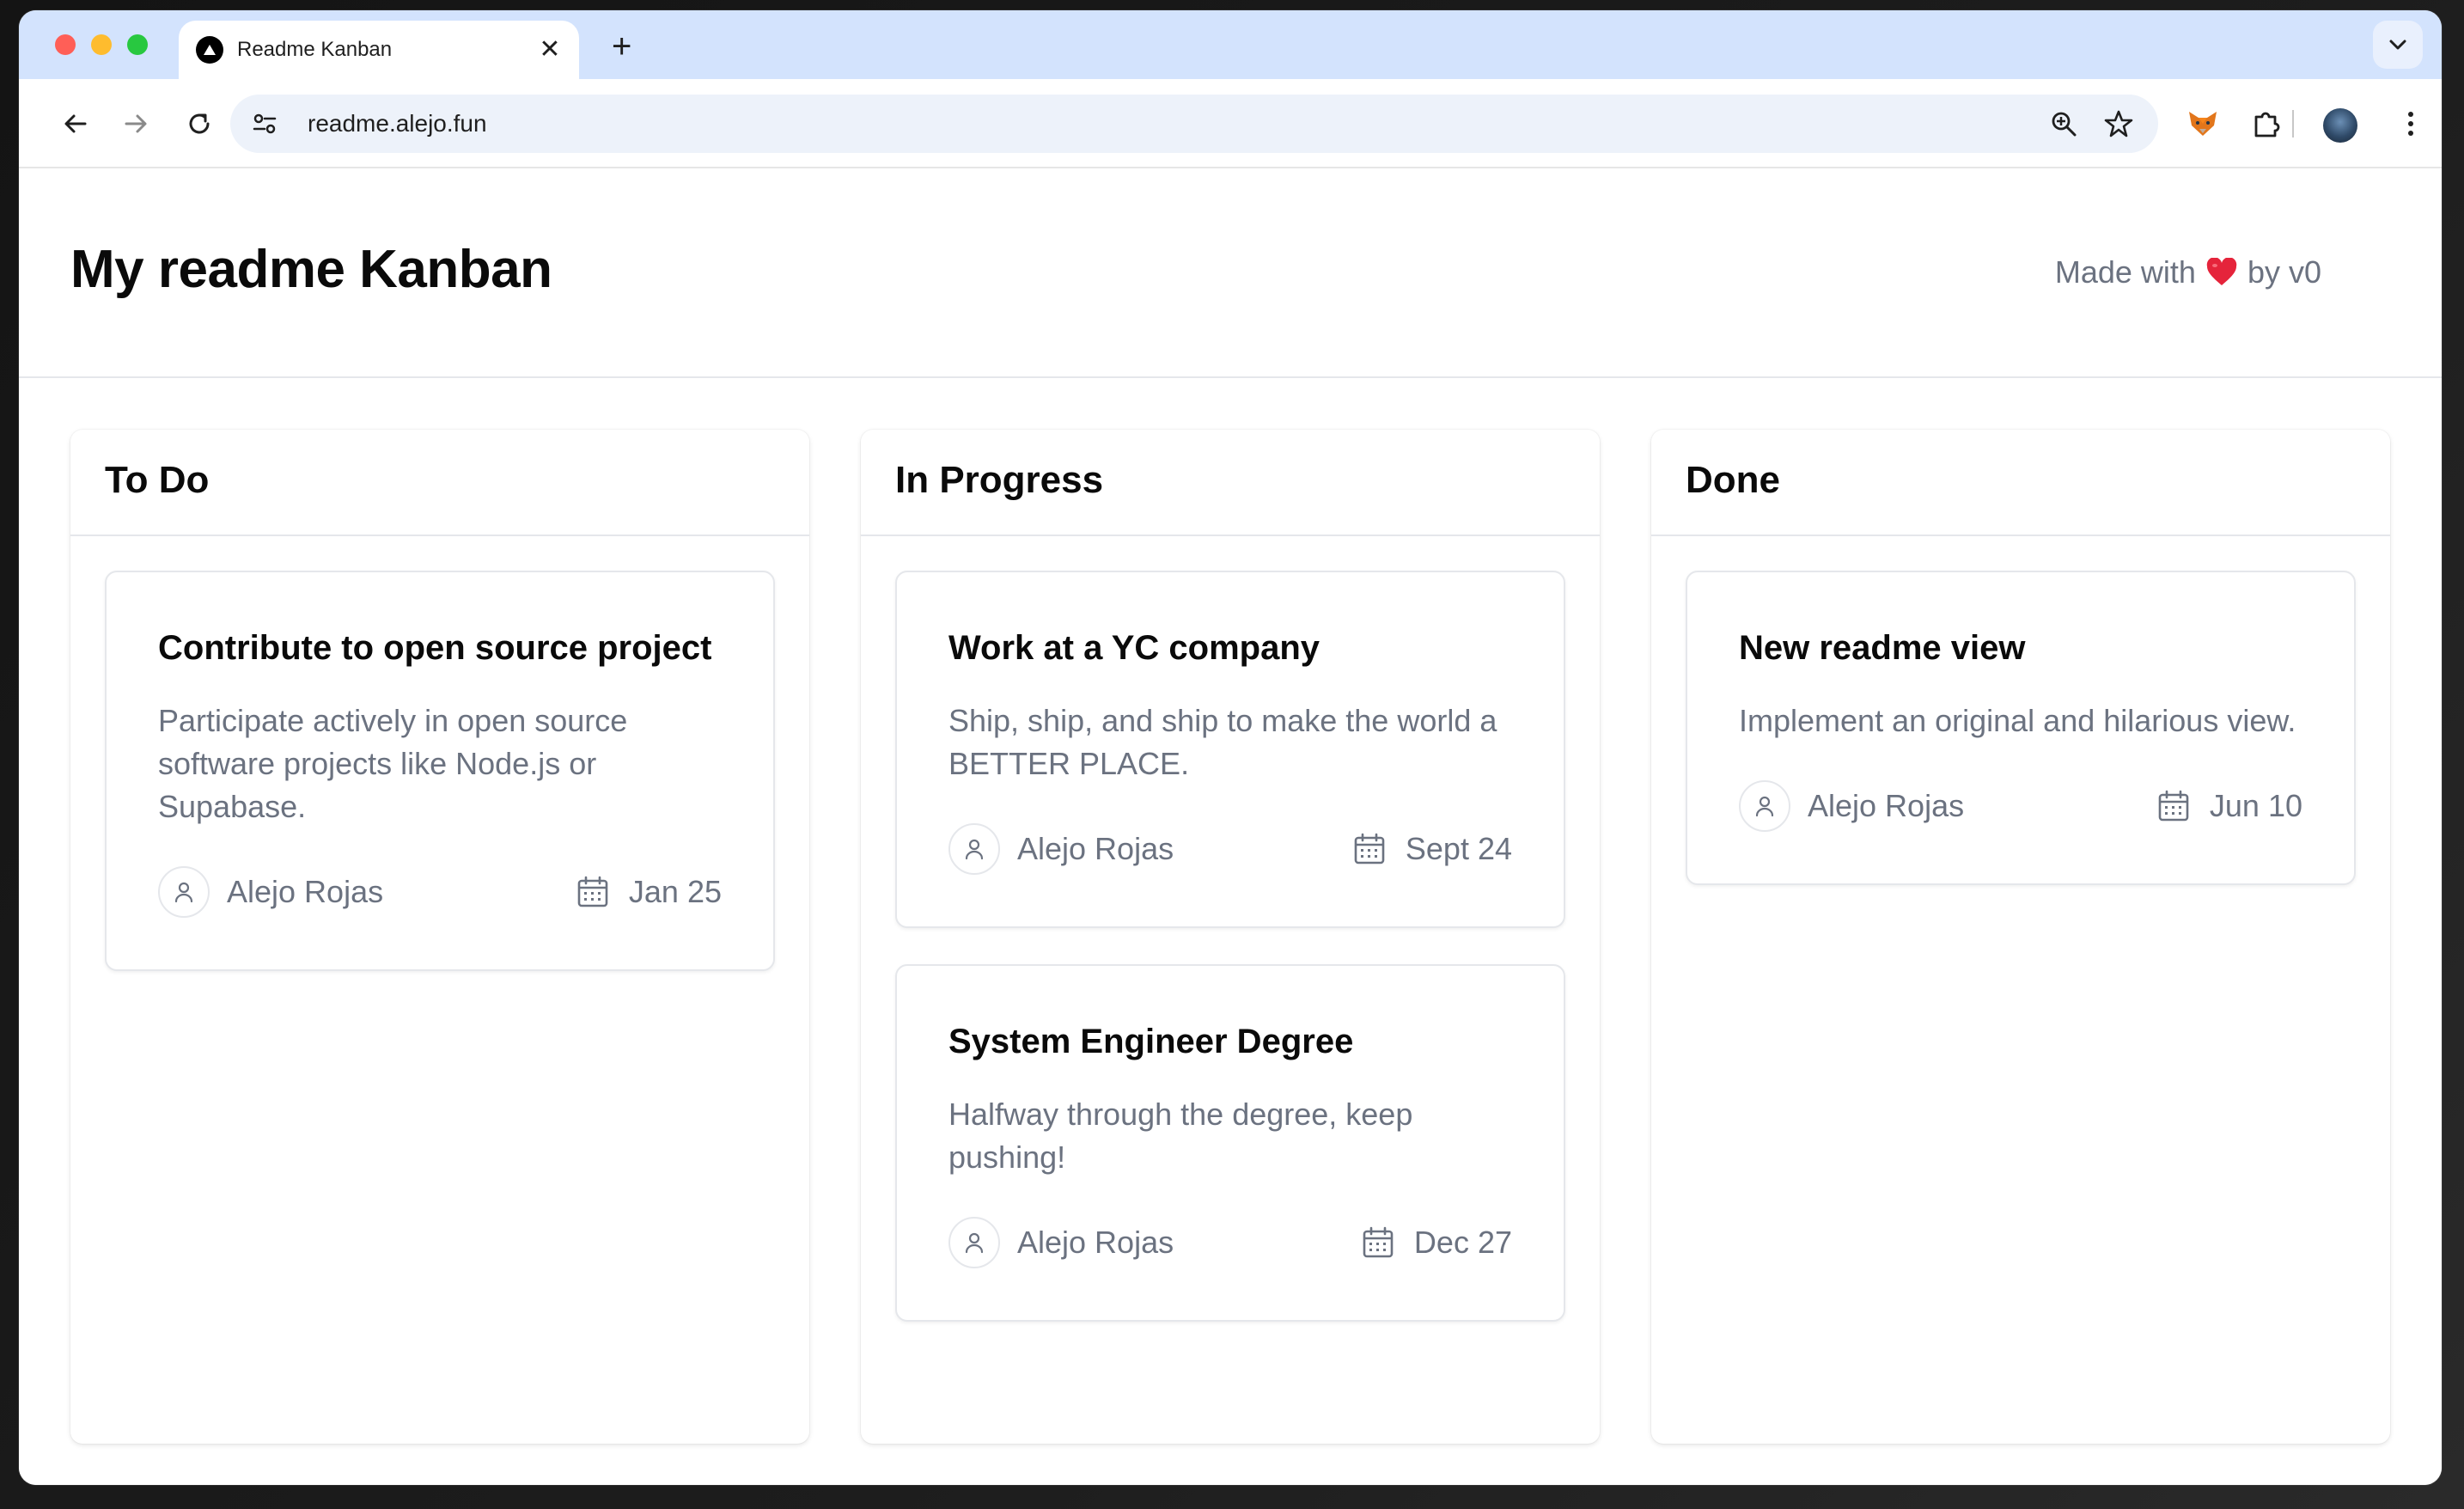 Image resolution: width=2464 pixels, height=1509 pixels. I want to click on zoom-icon, so click(2063, 123).